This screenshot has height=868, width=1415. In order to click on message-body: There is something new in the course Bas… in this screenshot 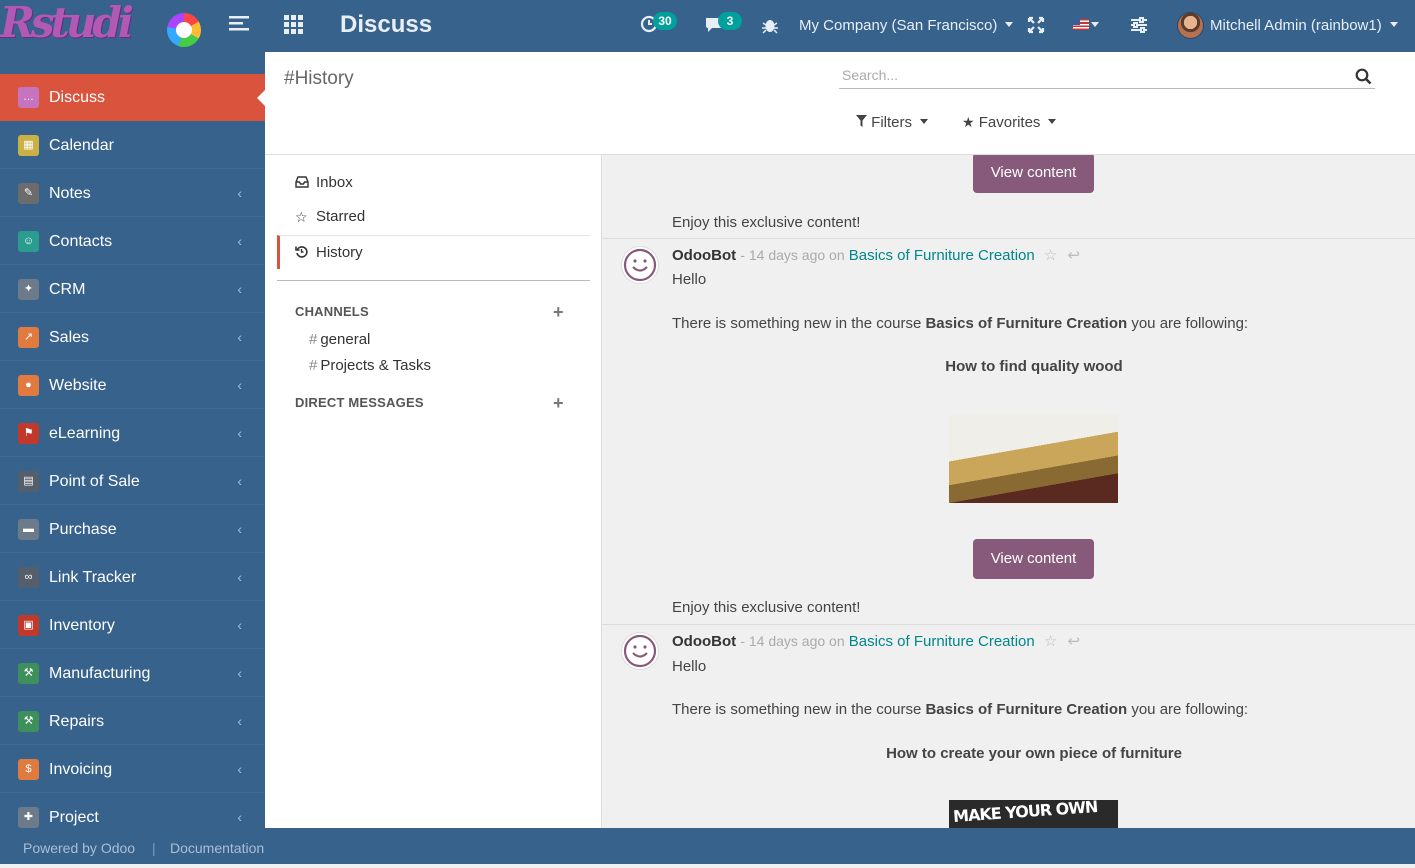, I will do `click(960, 323)`.